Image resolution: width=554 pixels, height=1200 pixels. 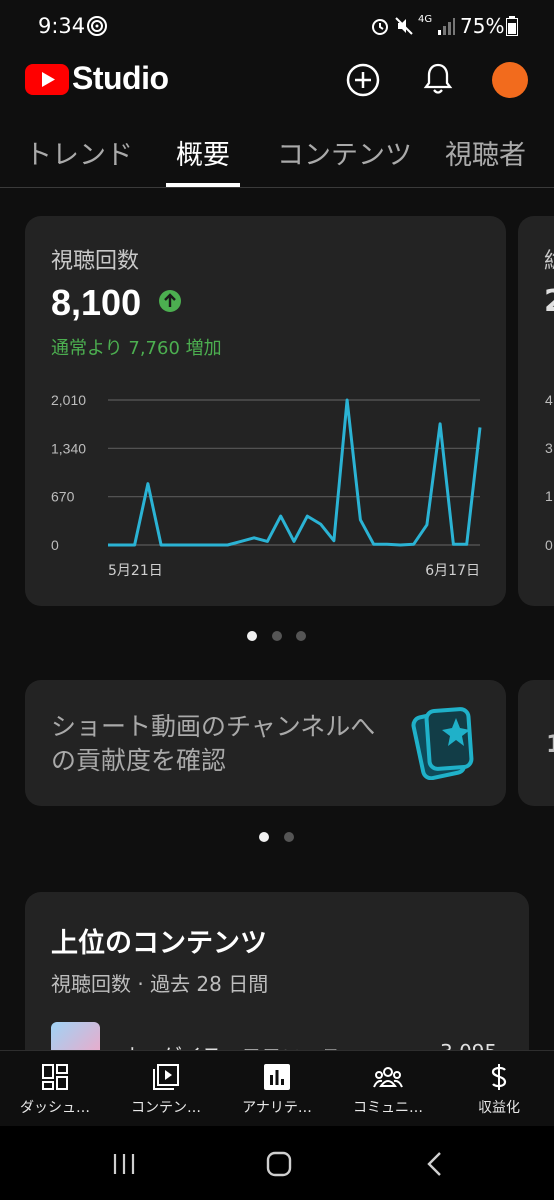 I want to click on next-promo-fragment: 1, so click(x=550, y=744).